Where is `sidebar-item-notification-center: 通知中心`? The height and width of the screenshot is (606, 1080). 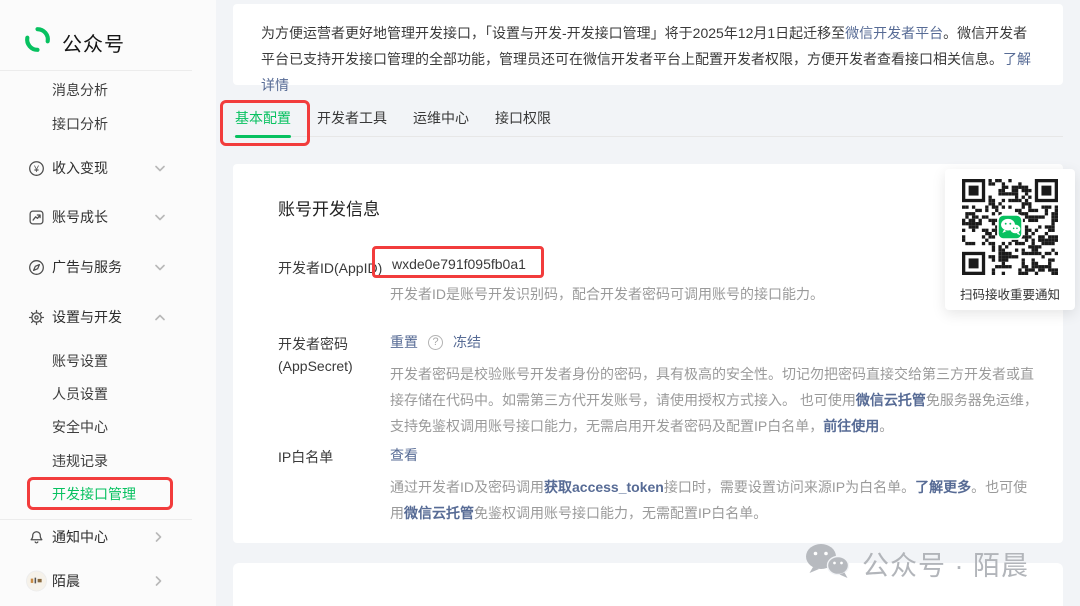
sidebar-item-notification-center: 通知中心 is located at coordinates (108, 537).